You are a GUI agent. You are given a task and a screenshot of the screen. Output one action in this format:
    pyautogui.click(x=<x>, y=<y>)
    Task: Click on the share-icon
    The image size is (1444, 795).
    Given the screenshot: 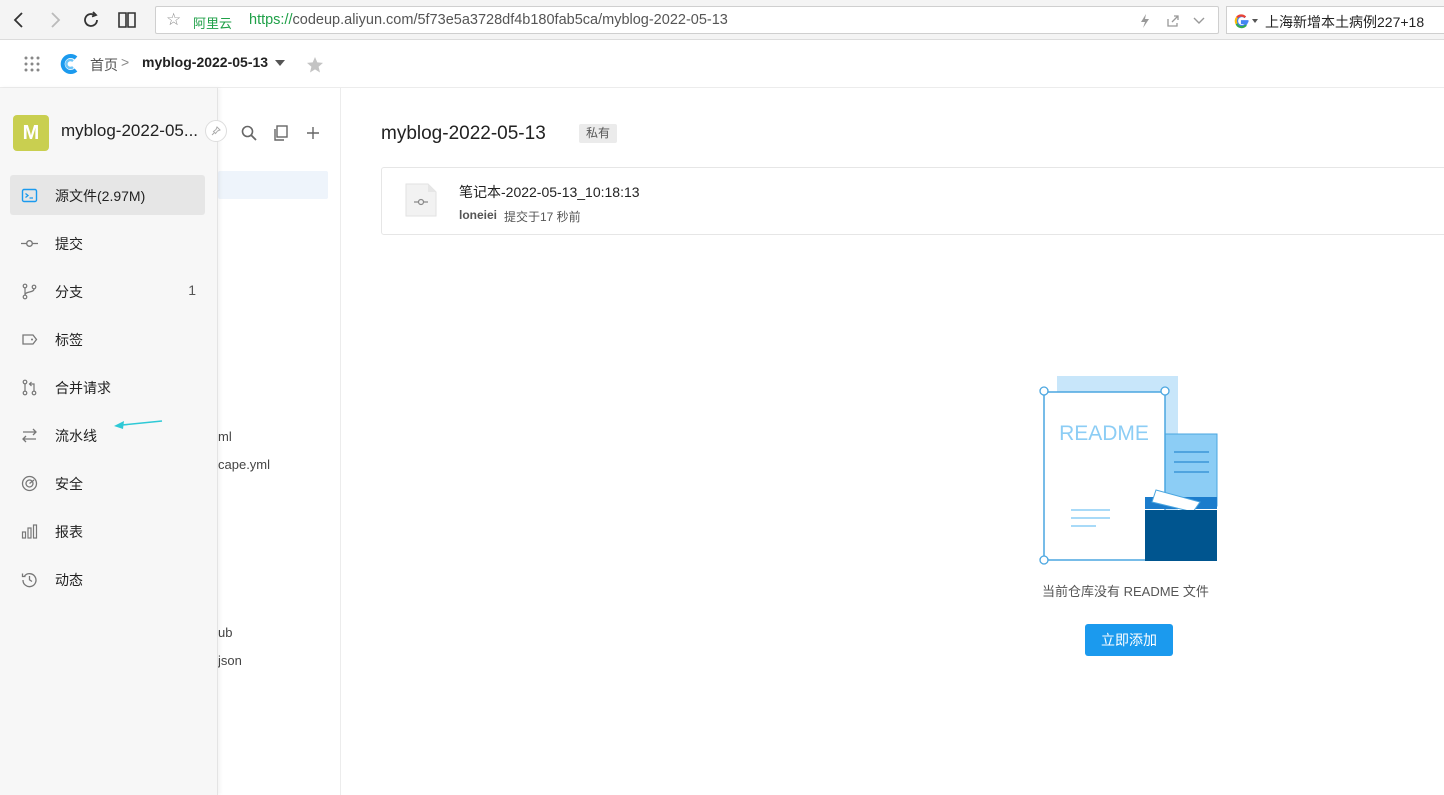 What is the action you would take?
    pyautogui.click(x=1173, y=21)
    